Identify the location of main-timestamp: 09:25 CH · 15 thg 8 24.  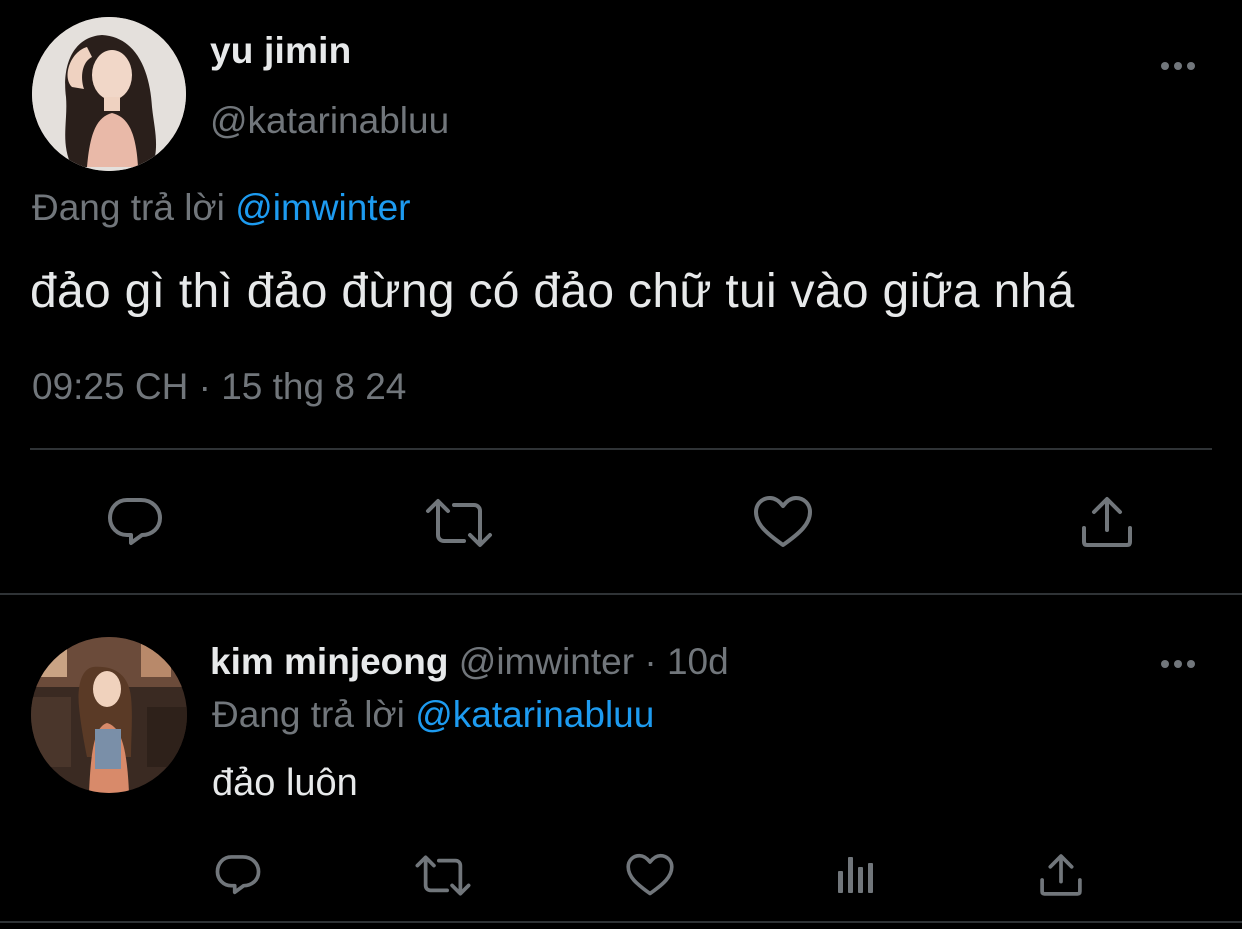
(219, 387).